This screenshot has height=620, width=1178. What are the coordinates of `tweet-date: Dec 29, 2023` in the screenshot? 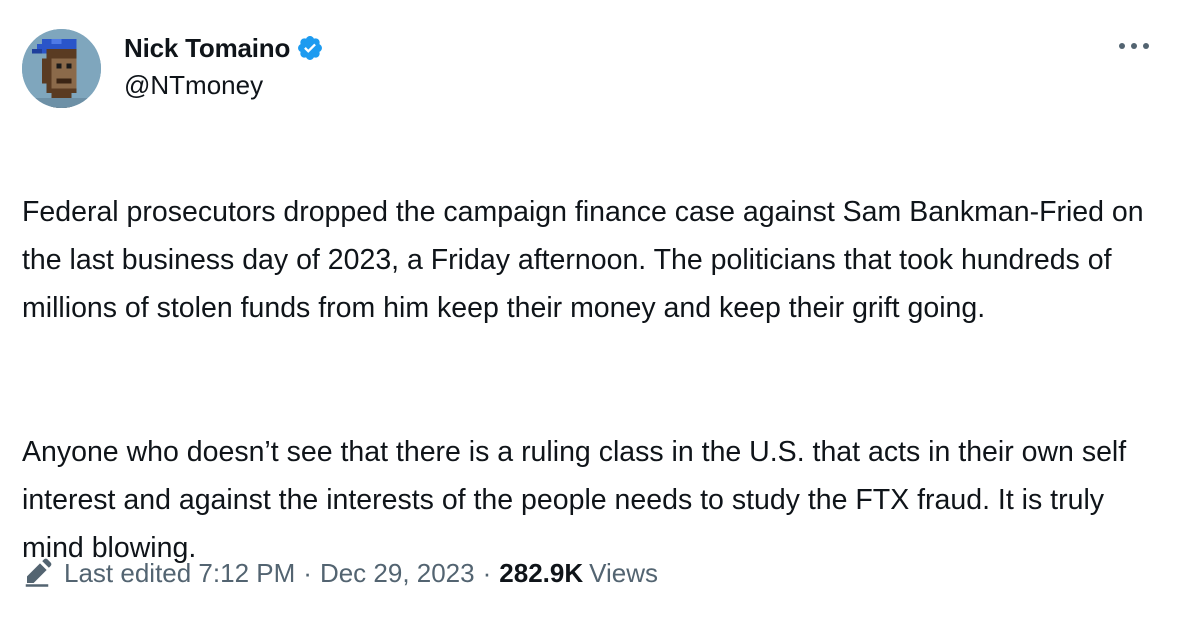 It's located at (397, 573).